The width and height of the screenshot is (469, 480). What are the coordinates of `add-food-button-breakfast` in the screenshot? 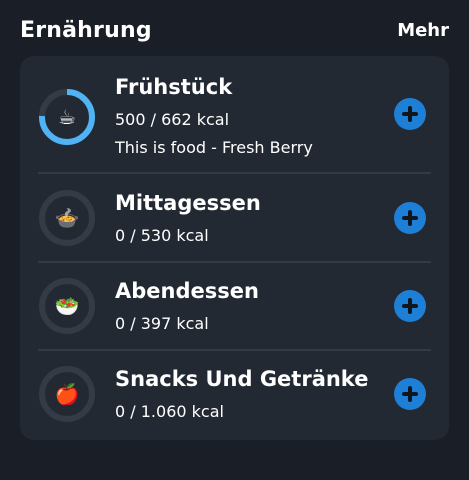 It's located at (410, 114).